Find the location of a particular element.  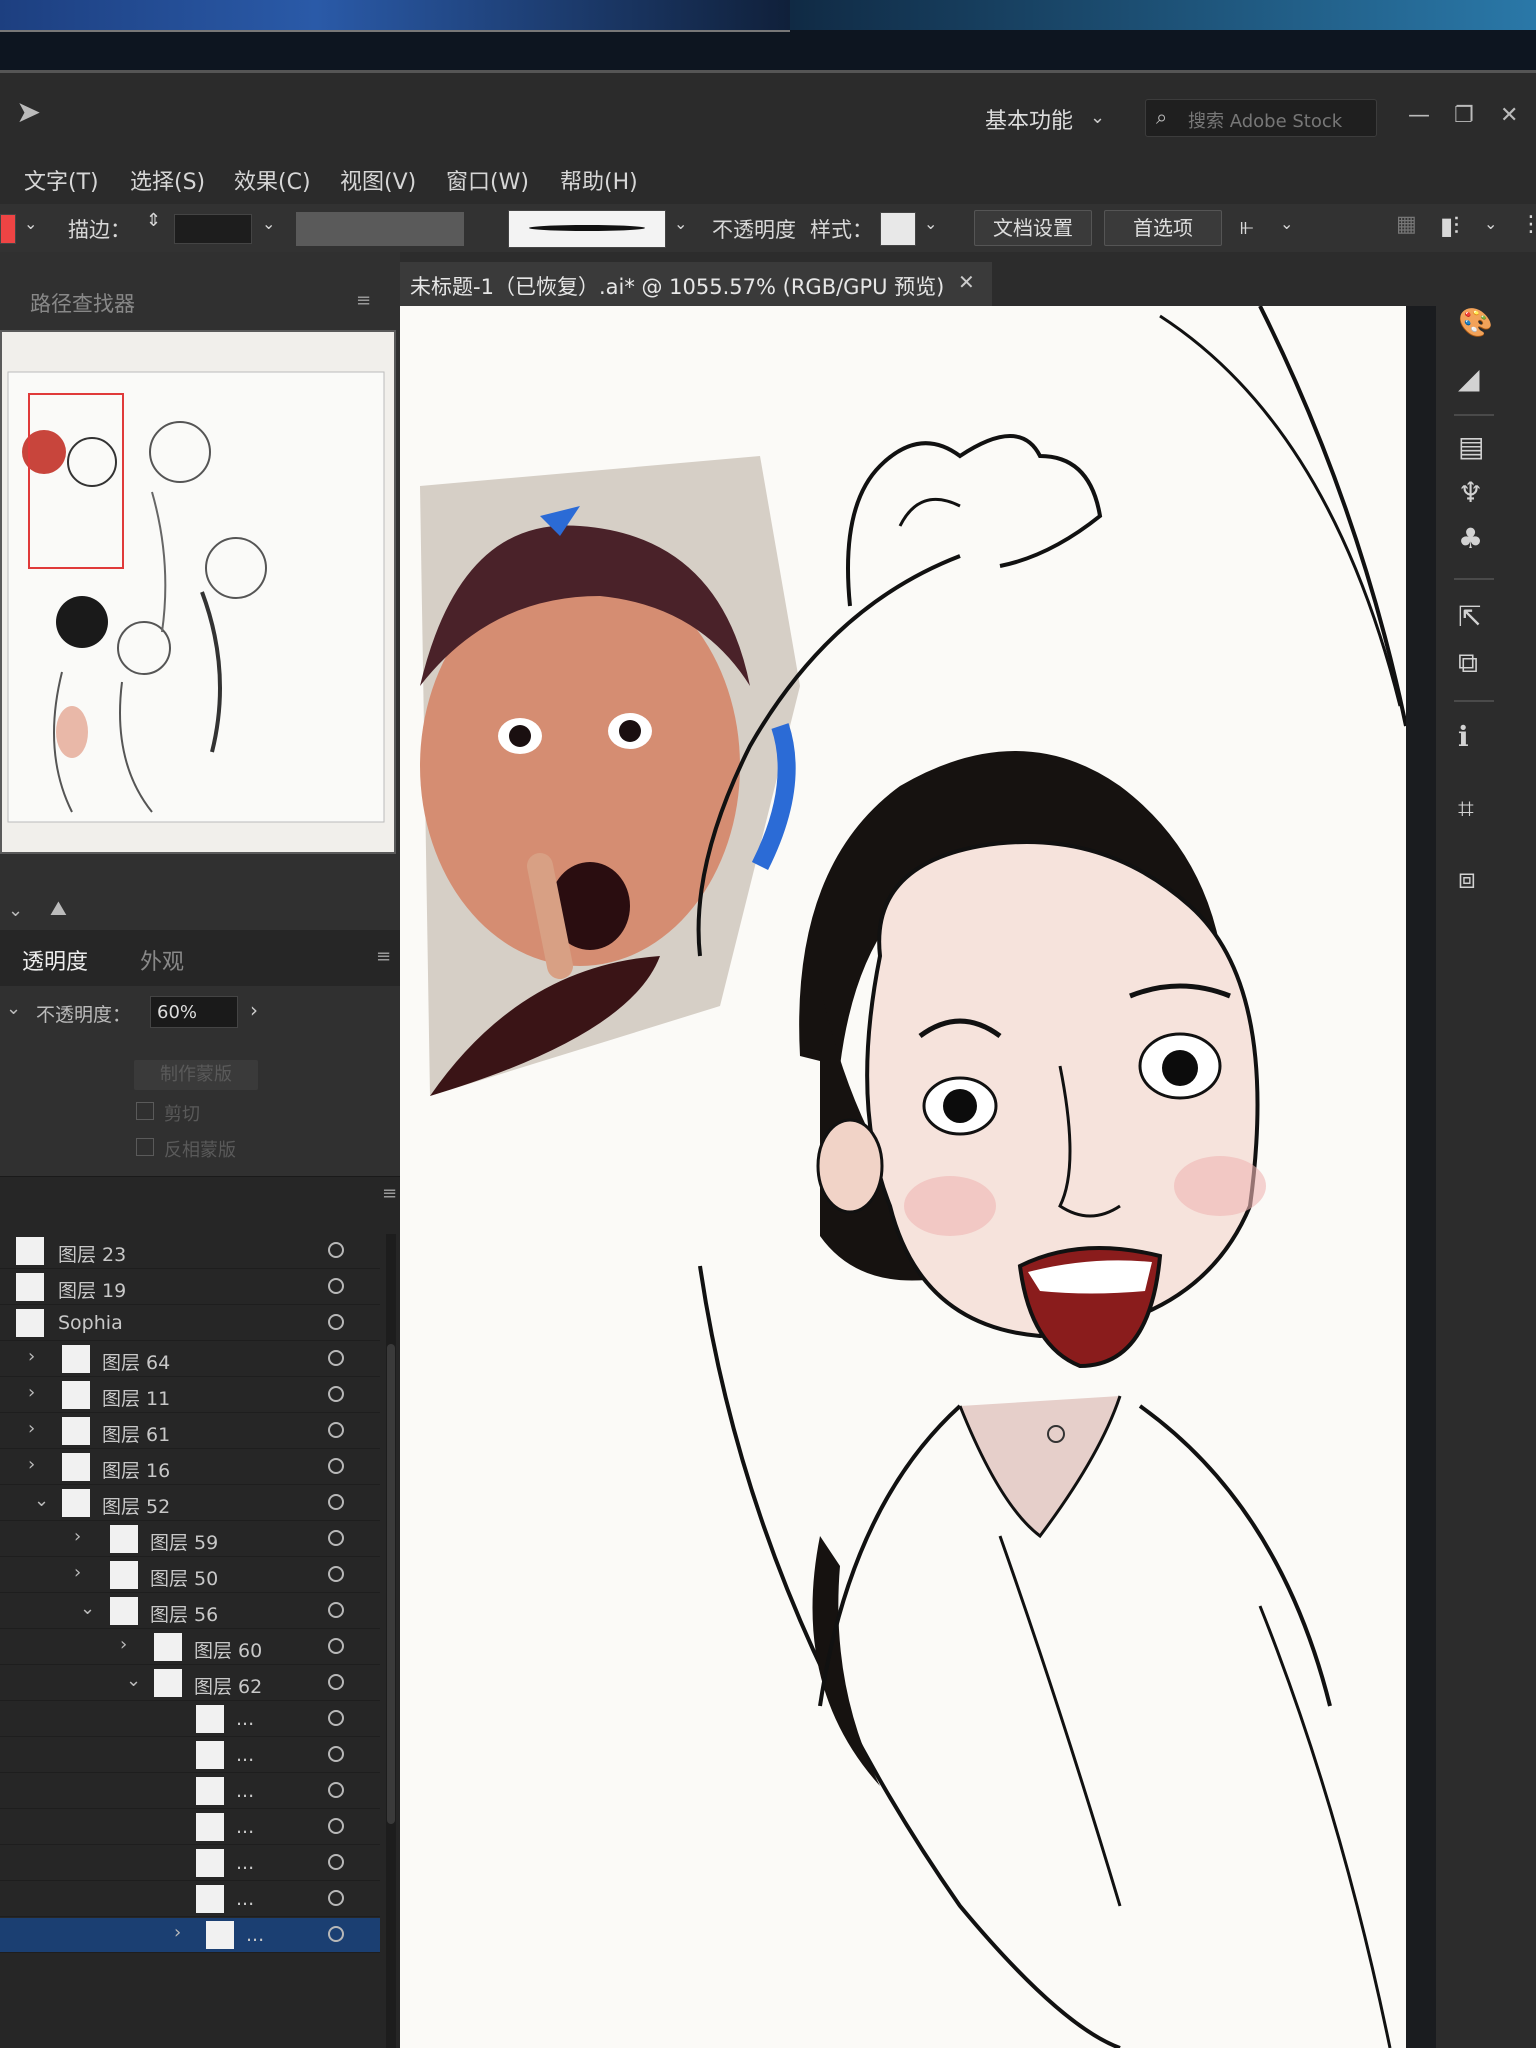

layer-row: Sophia is located at coordinates (190, 1323).